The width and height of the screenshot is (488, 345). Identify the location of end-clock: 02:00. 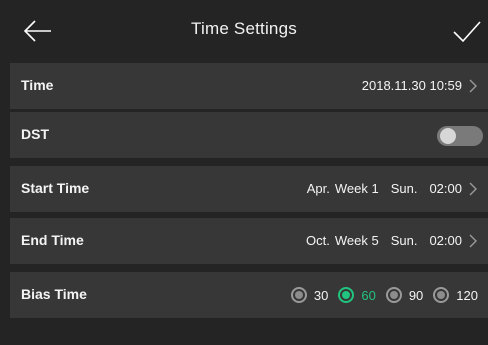
(445, 240).